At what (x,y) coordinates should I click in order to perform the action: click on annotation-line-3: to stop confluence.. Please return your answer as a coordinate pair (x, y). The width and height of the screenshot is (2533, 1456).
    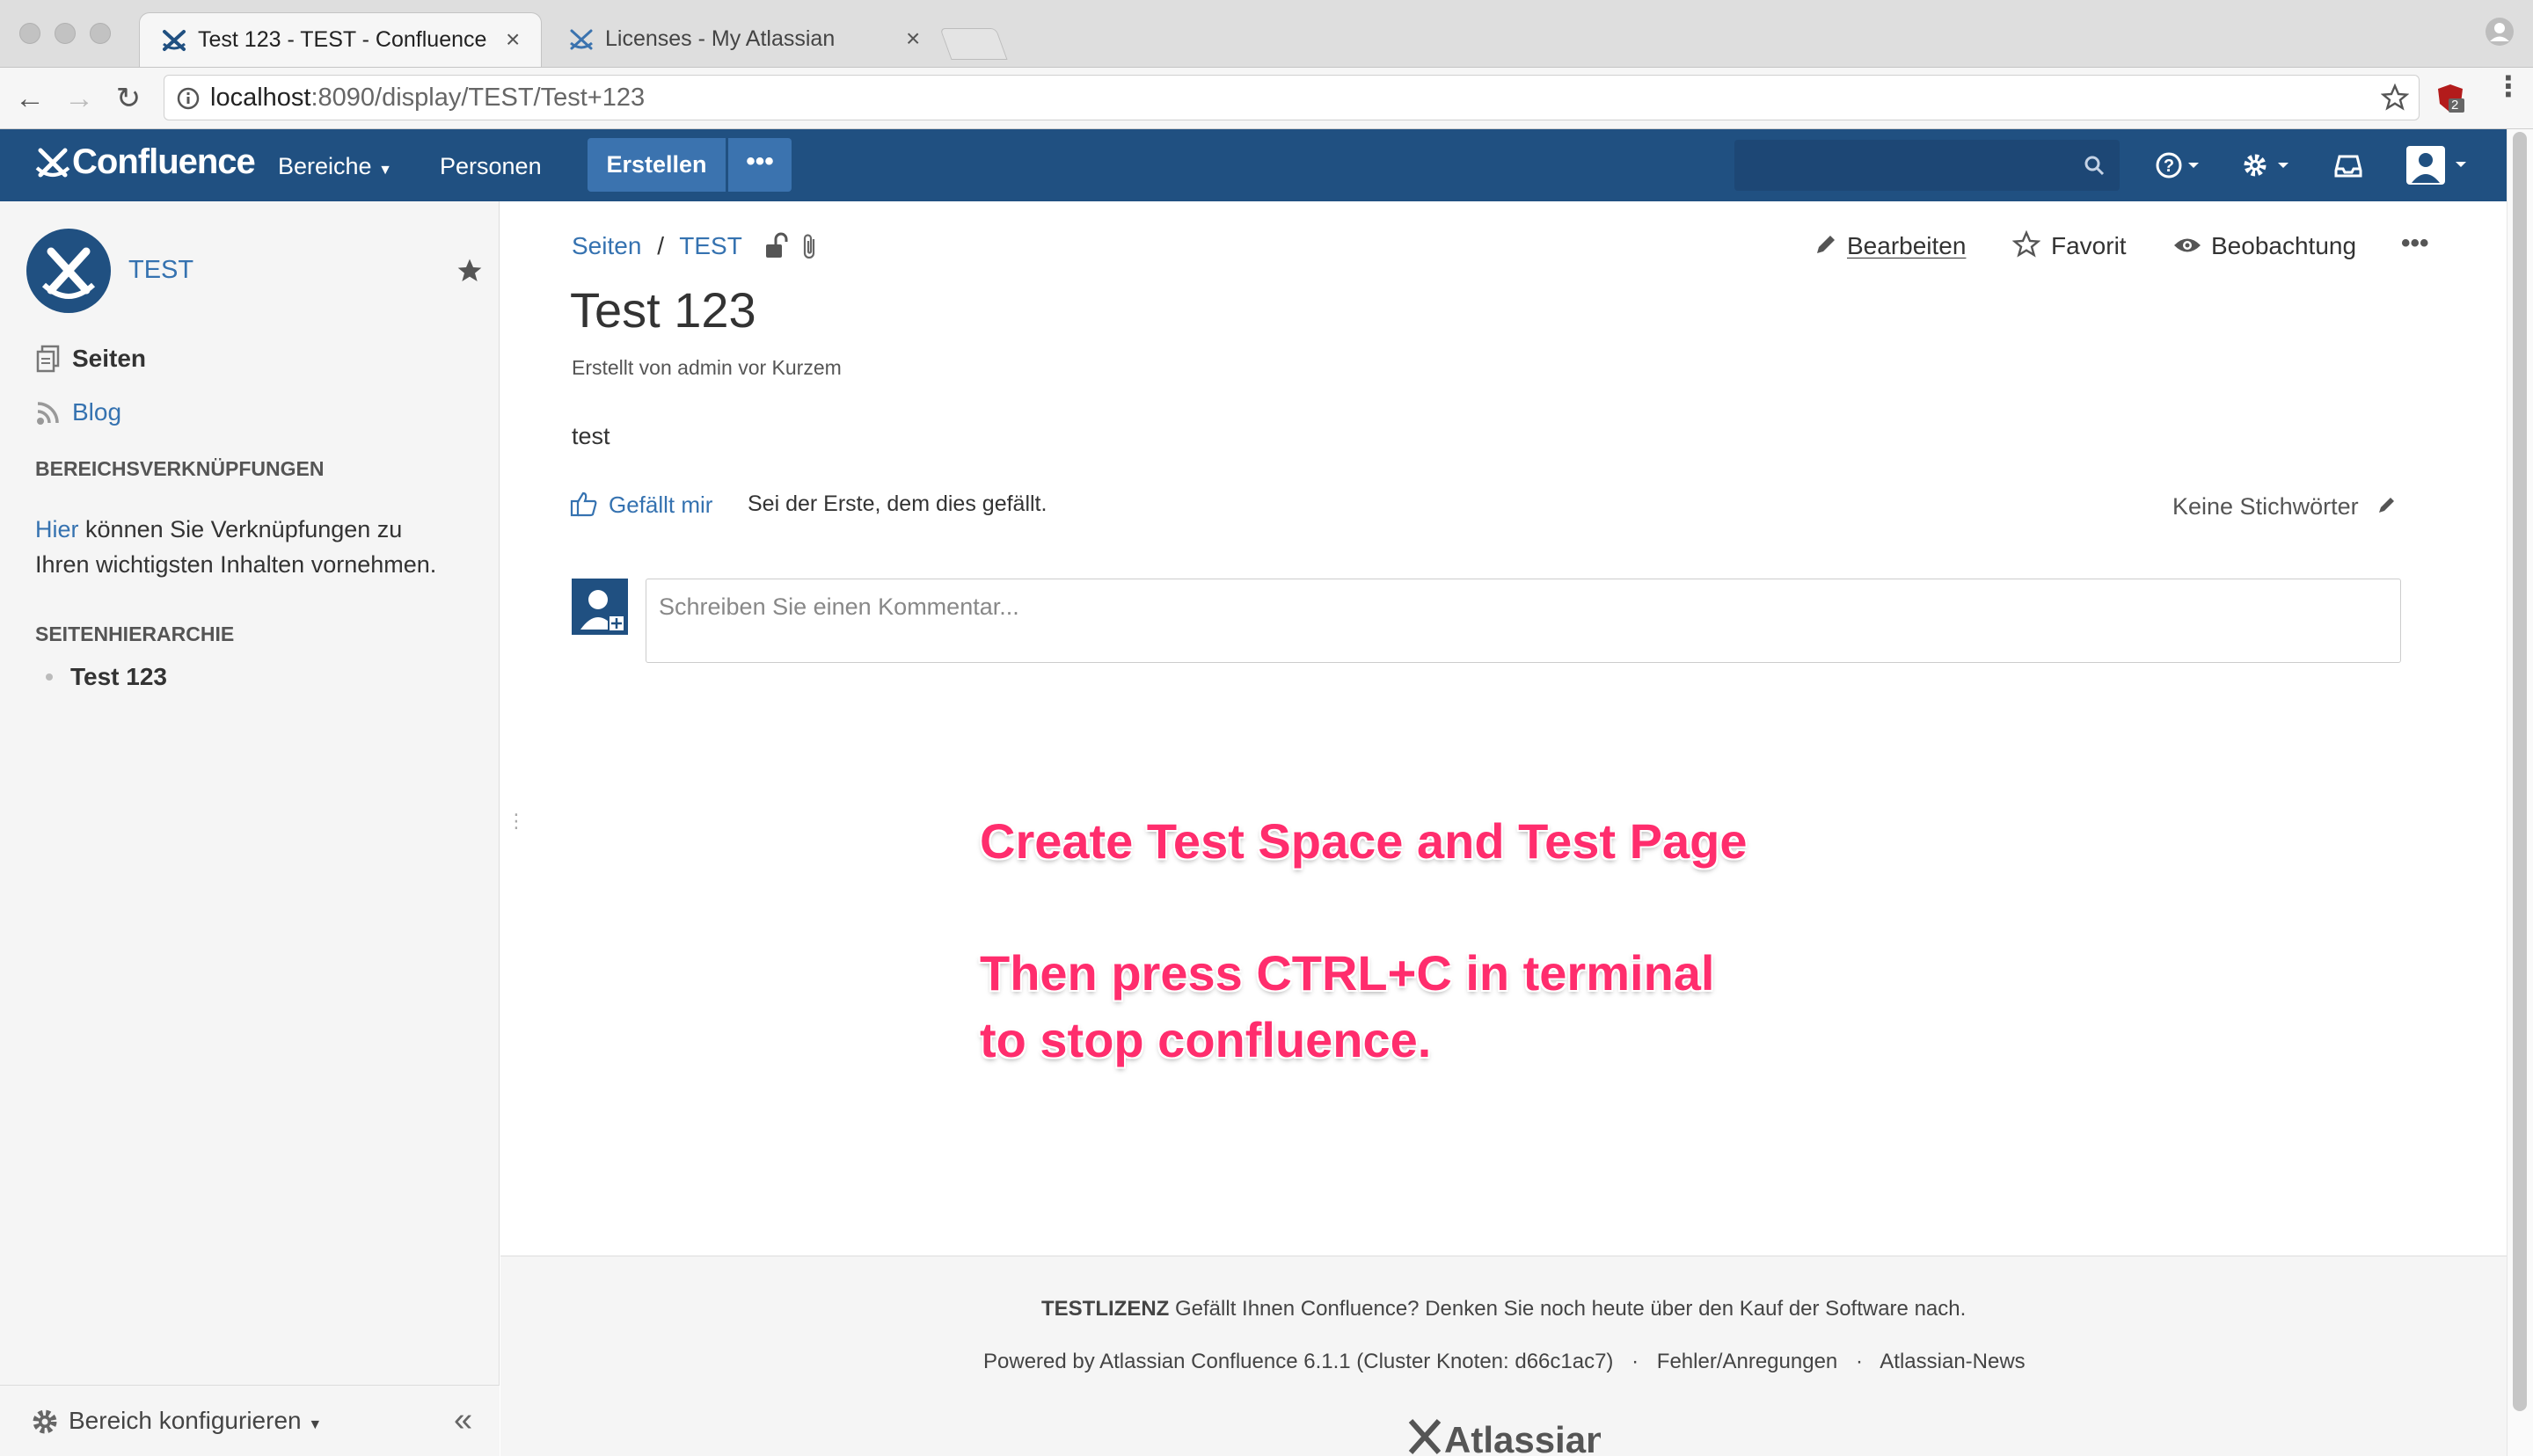
    Looking at the image, I should click on (1206, 1039).